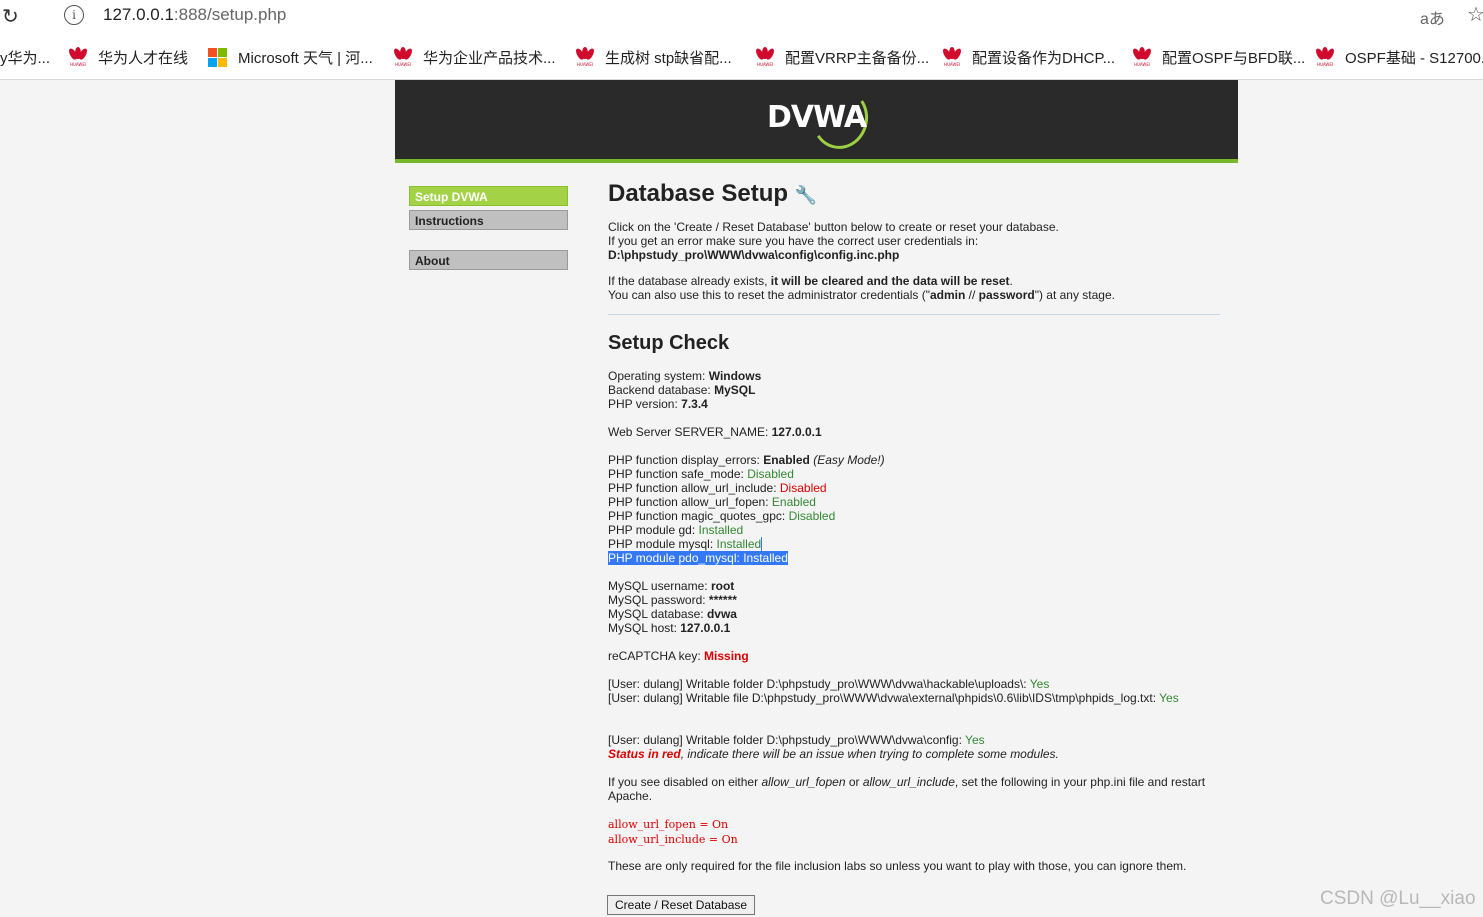 This screenshot has width=1483, height=917. Describe the element at coordinates (678, 656) in the screenshot. I see `check-recaptcha: reCAPTCHA key: Missing` at that location.